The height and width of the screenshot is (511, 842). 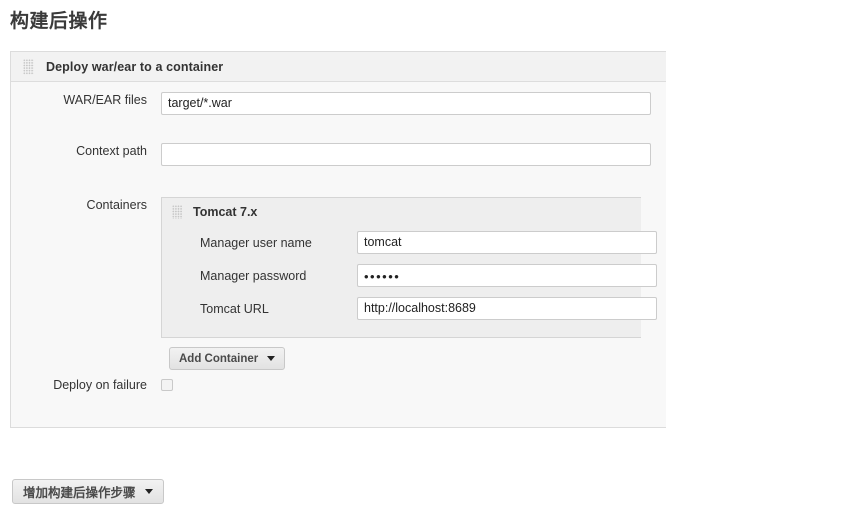 What do you see at coordinates (406, 103) in the screenshot?
I see `war-ear-files-input` at bounding box center [406, 103].